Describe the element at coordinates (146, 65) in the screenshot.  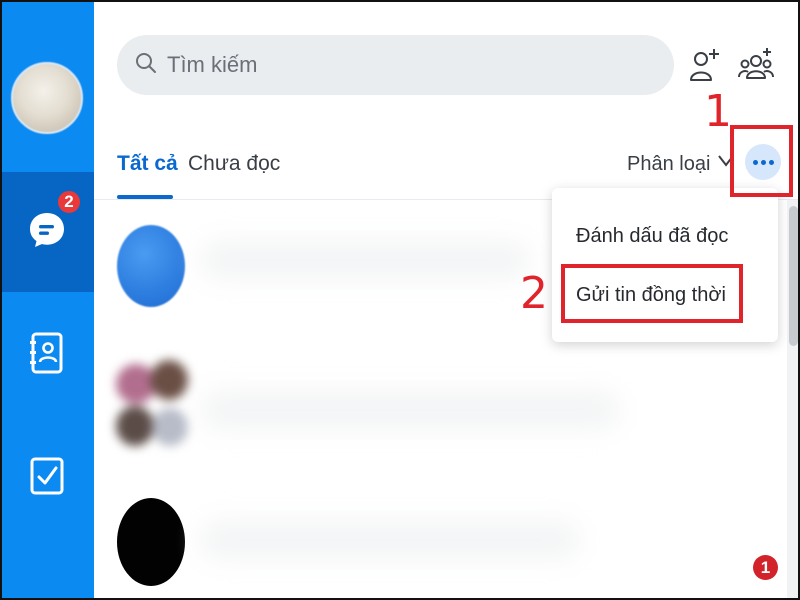
I see `search-icon` at that location.